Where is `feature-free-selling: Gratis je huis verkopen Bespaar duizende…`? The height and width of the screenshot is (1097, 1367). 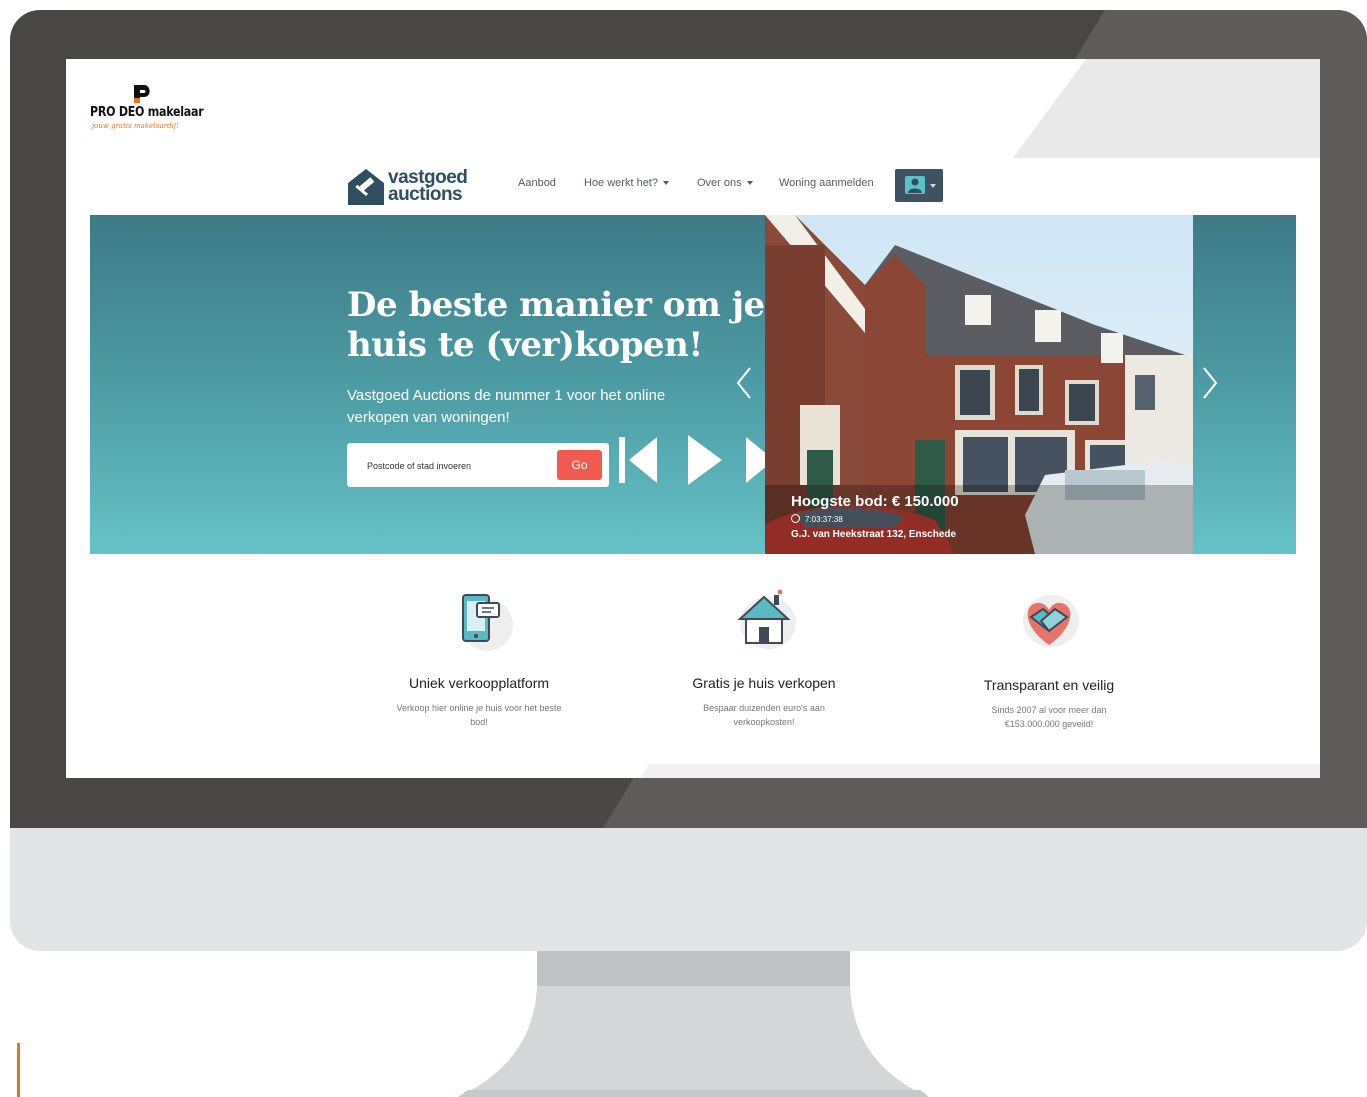
feature-free-selling: Gratis je huis verkopen Bespaar duizende… is located at coordinates (764, 658).